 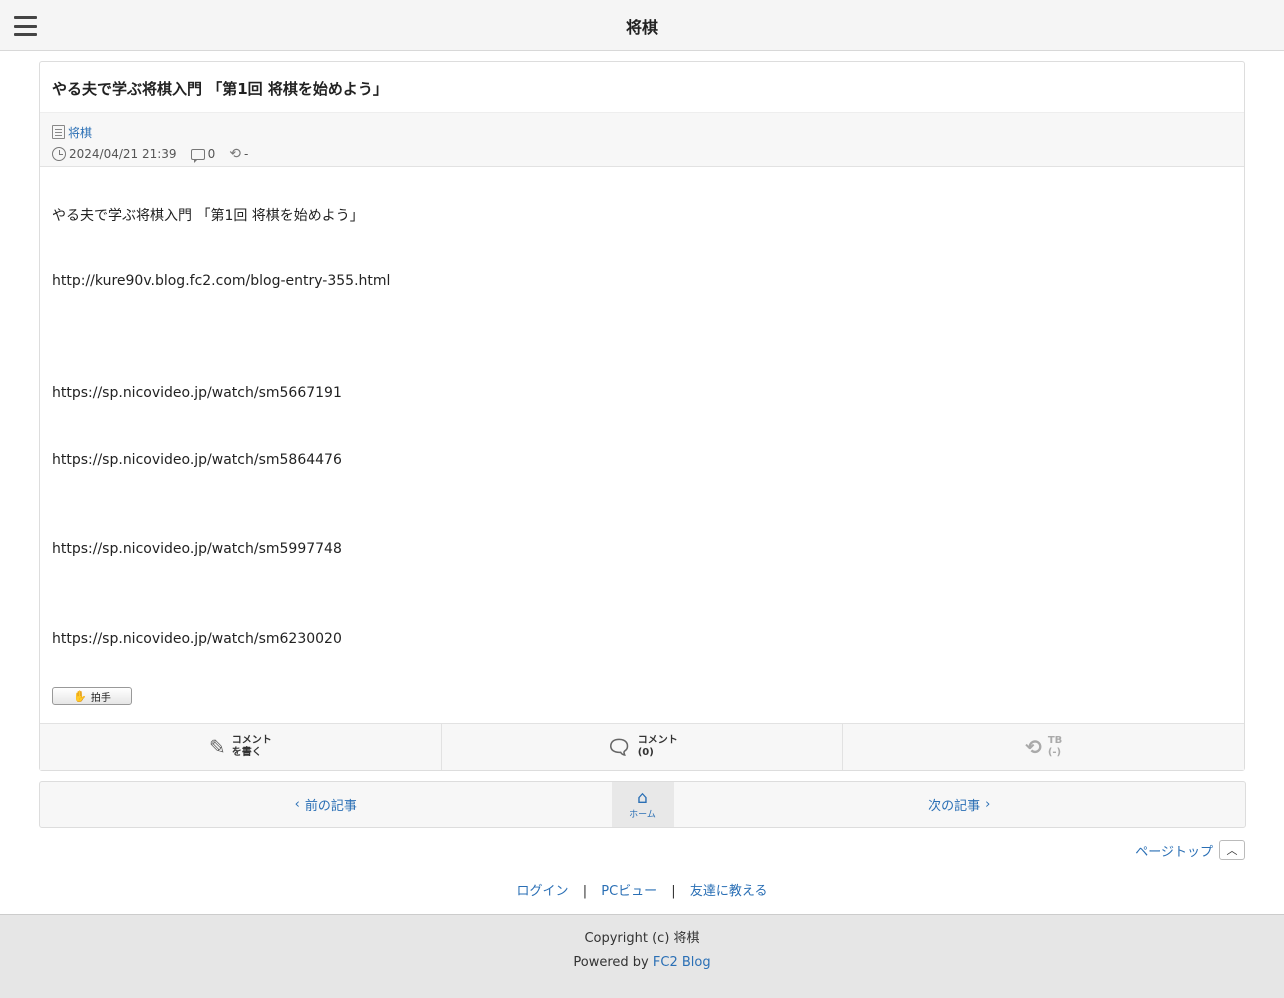 What do you see at coordinates (80, 696) in the screenshot?
I see `clap-icon: ✋` at bounding box center [80, 696].